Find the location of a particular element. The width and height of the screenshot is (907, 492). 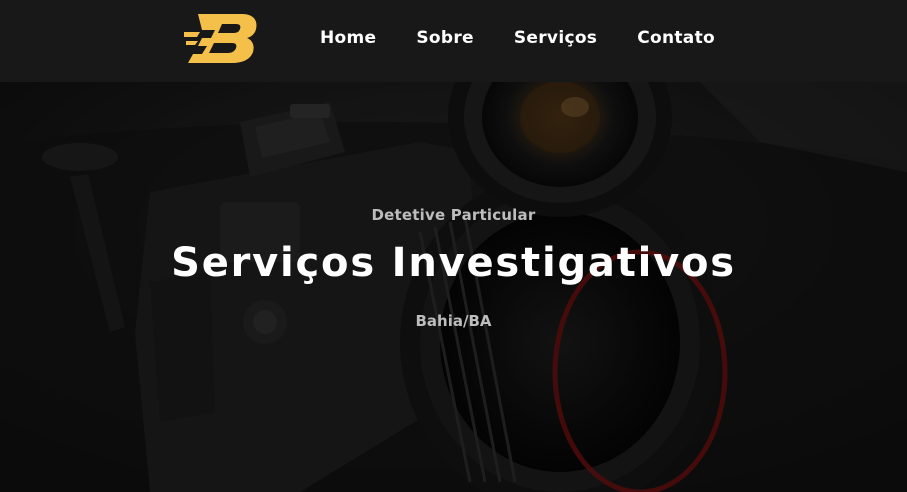

brand-logo is located at coordinates (222, 38).